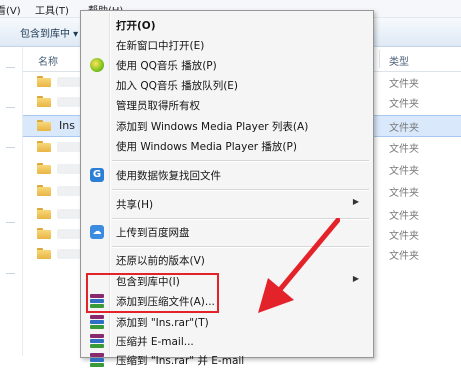  What do you see at coordinates (158, 106) in the screenshot?
I see `menu-item-label: 管理员取得所有权` at bounding box center [158, 106].